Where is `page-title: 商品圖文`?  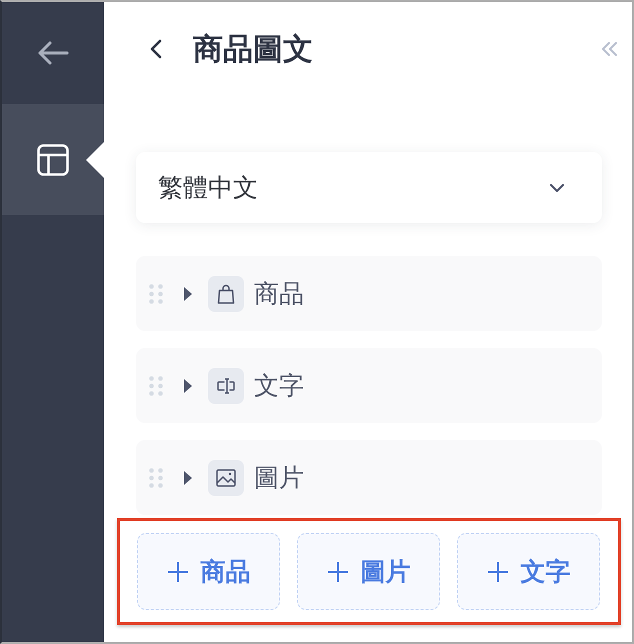 page-title: 商品圖文 is located at coordinates (253, 49).